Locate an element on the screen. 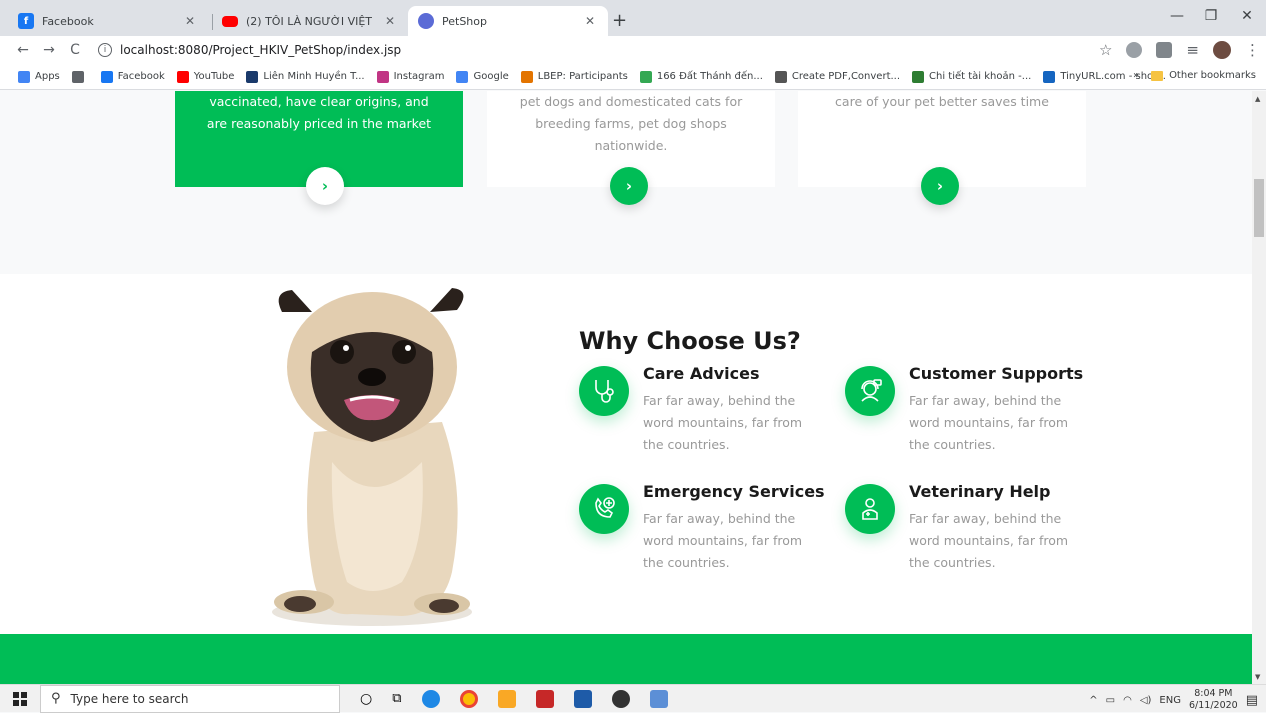 The image size is (1266, 713). language-indicator: ENG is located at coordinates (1170, 700).